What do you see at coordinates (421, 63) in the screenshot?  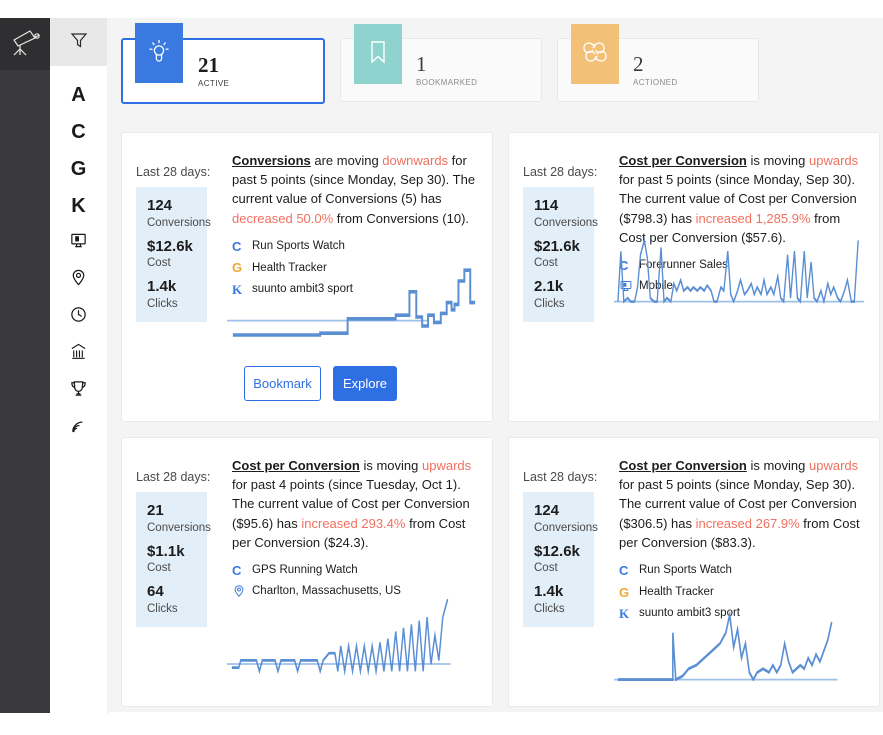 I see `stat-count: 1` at bounding box center [421, 63].